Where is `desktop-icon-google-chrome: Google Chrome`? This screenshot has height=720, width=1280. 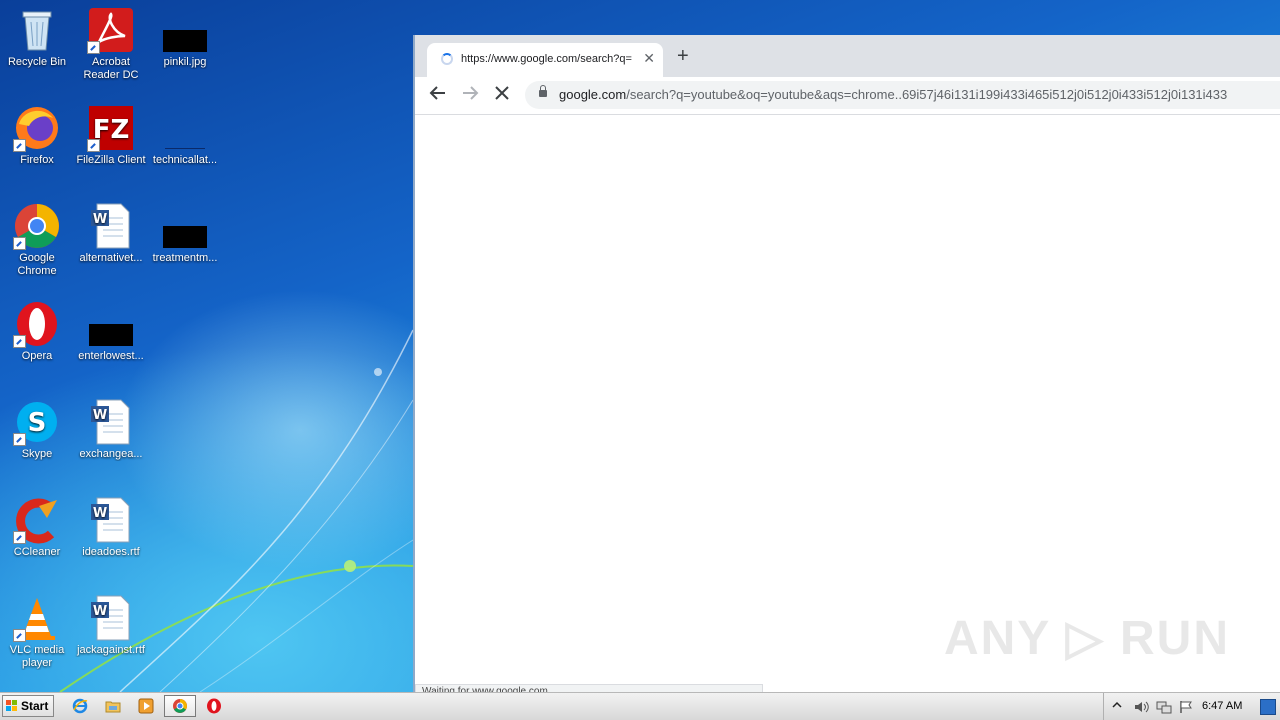
desktop-icon-google-chrome: Google Chrome is located at coordinates (37, 240).